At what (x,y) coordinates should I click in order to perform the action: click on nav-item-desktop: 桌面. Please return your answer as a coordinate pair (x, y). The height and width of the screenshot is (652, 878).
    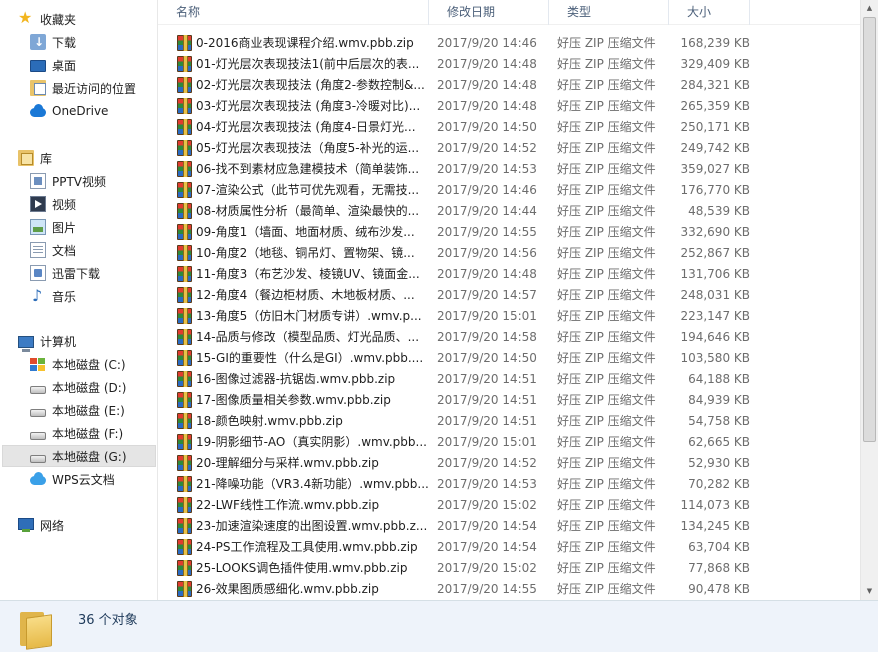
    Looking at the image, I should click on (53, 65).